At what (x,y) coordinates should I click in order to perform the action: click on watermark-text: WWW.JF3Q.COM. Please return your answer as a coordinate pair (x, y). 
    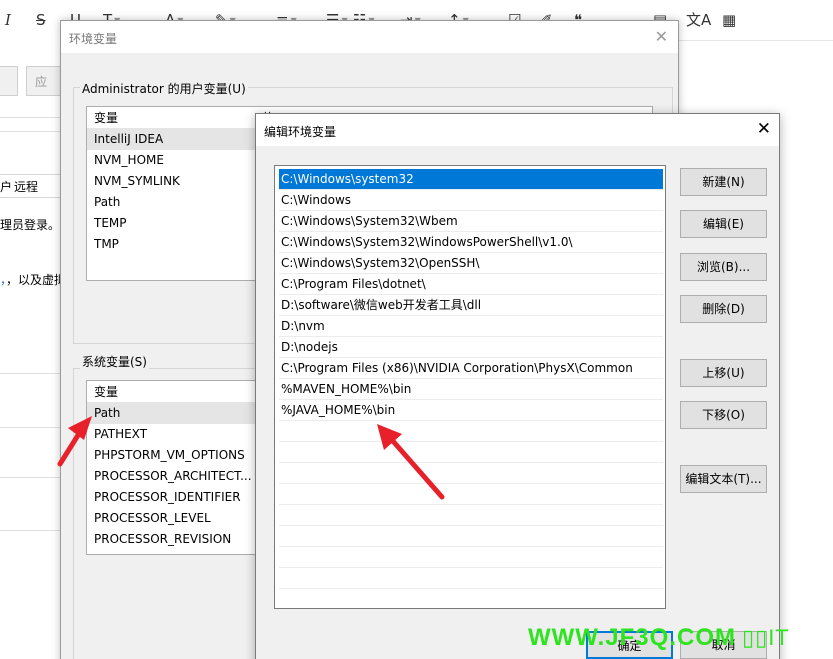
    Looking at the image, I should click on (632, 637).